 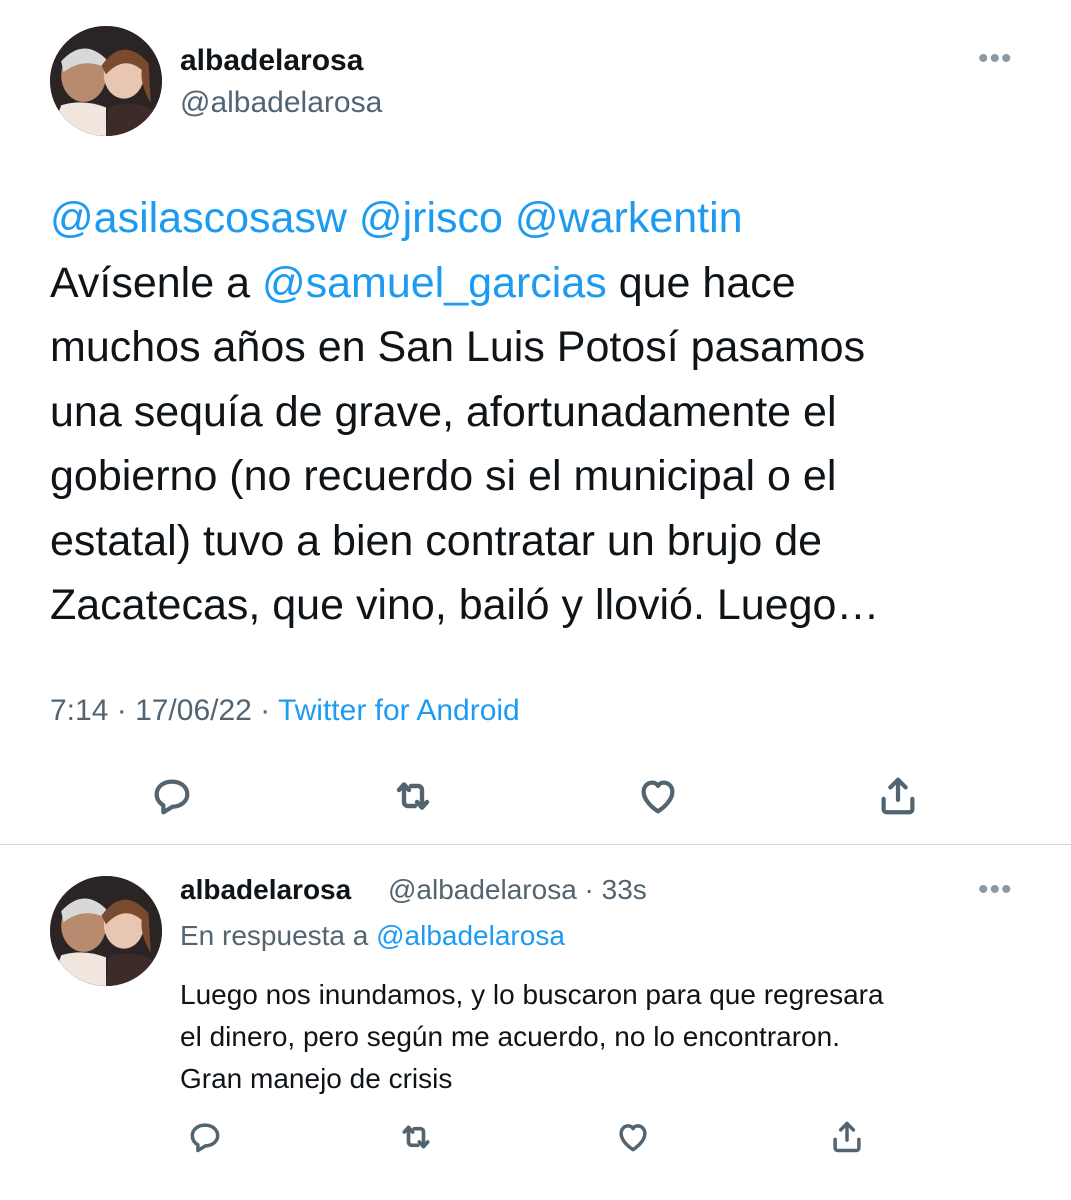 What do you see at coordinates (443, 411) in the screenshot?
I see `tweet-text-segment: una sequía de grave, afortunadamente el` at bounding box center [443, 411].